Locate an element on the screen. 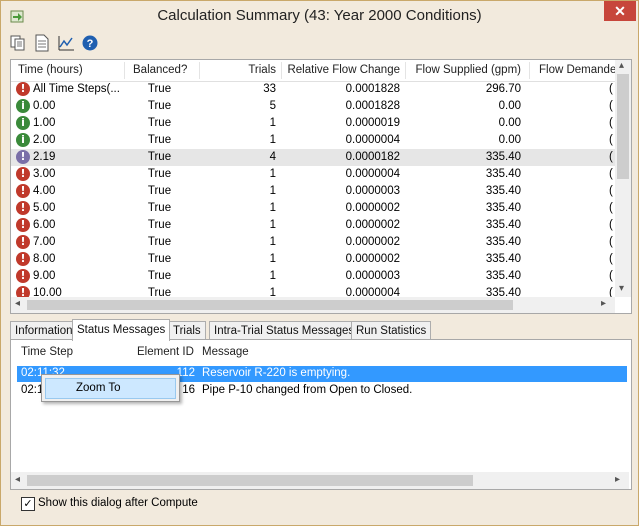 The image size is (639, 526). col-flow-supplied: Flow Supplied (gpm) is located at coordinates (464, 70).